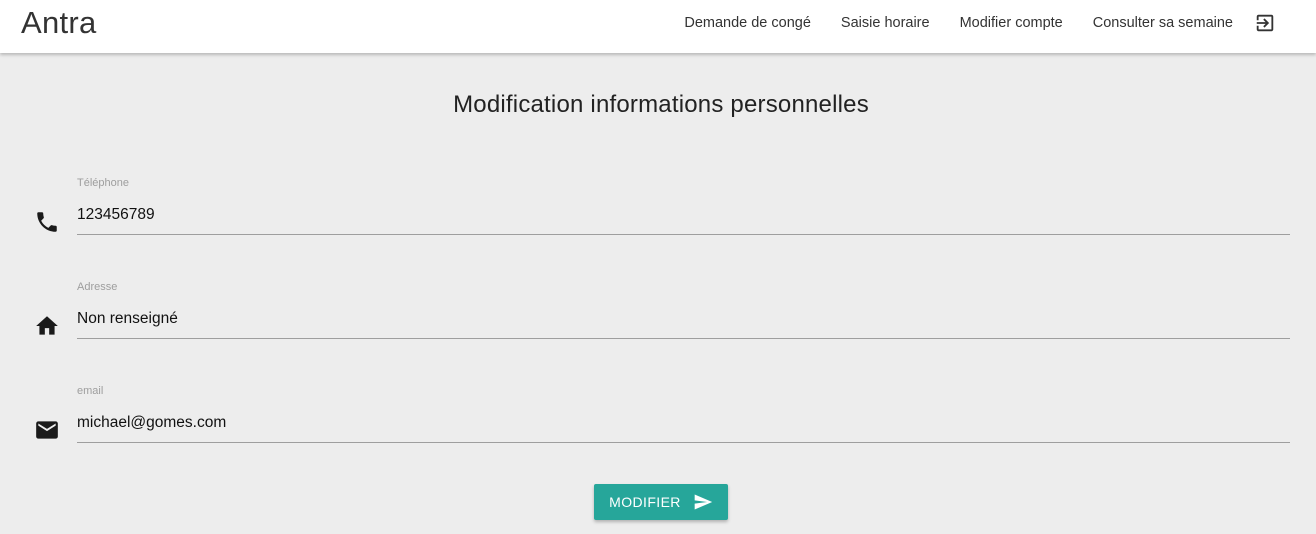 The width and height of the screenshot is (1316, 534). I want to click on home-icon, so click(47, 325).